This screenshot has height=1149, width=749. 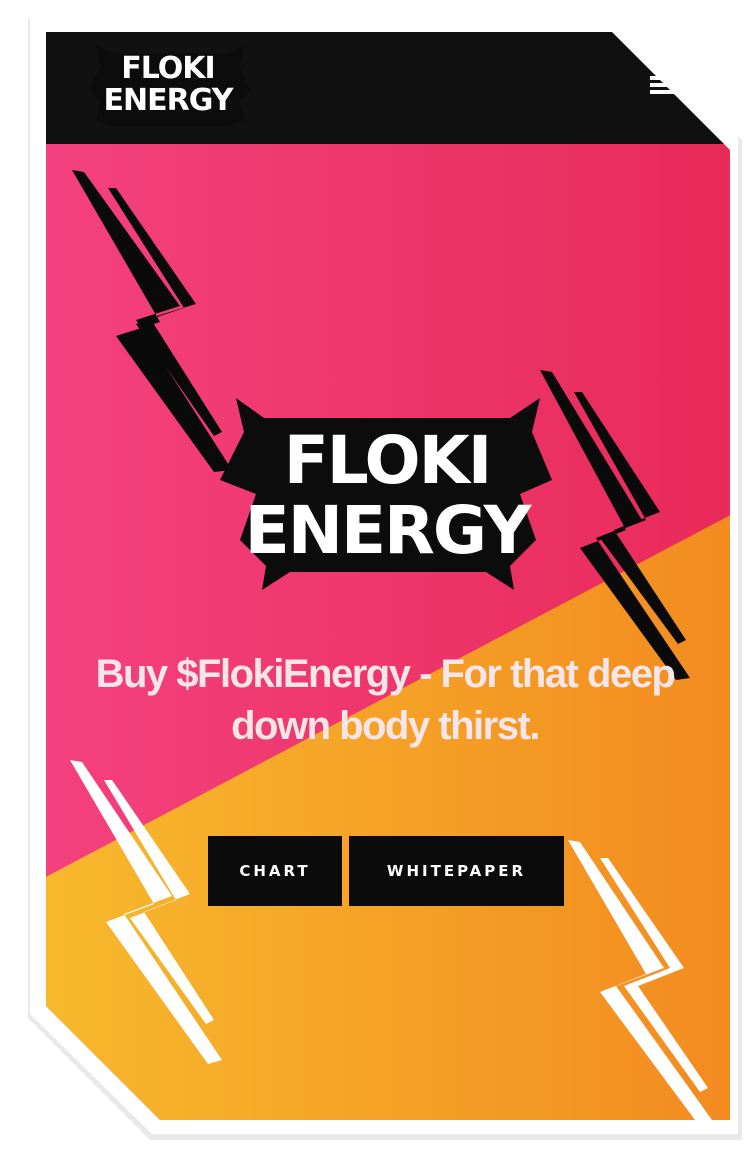 I want to click on chart-button: CHART, so click(x=275, y=871).